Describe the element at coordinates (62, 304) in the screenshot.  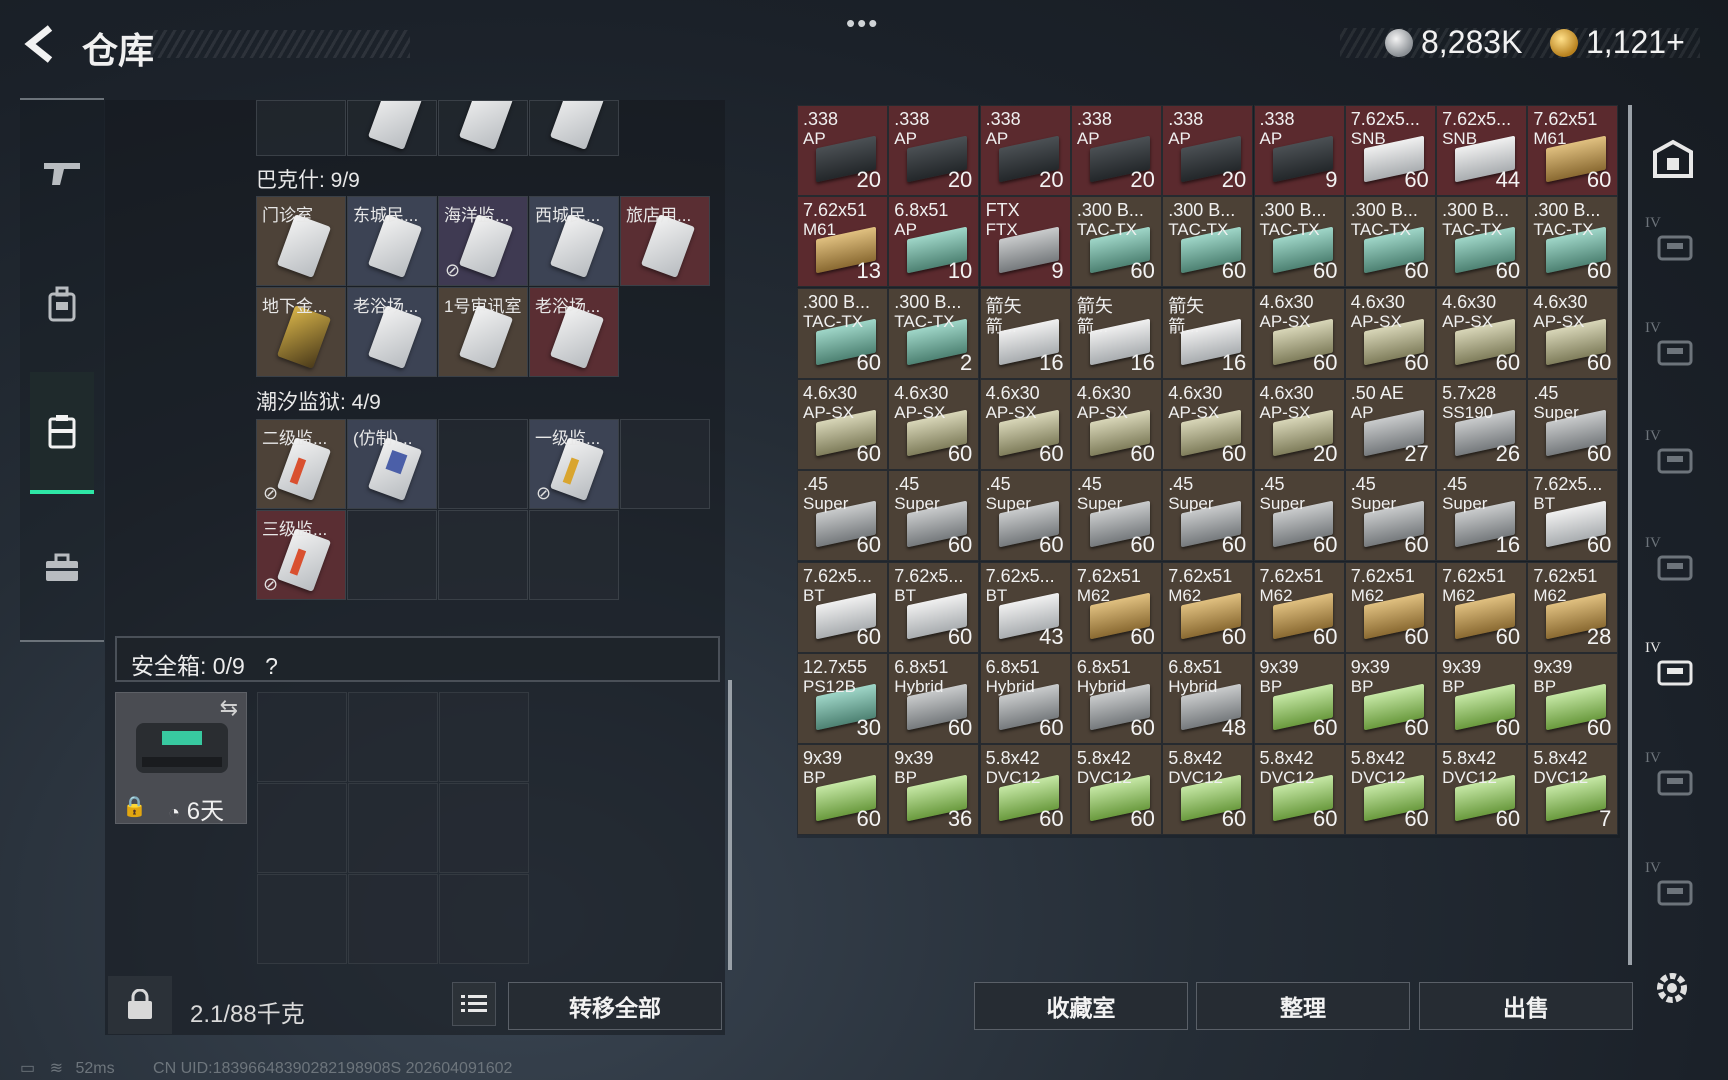
I see `nav-backpack` at that location.